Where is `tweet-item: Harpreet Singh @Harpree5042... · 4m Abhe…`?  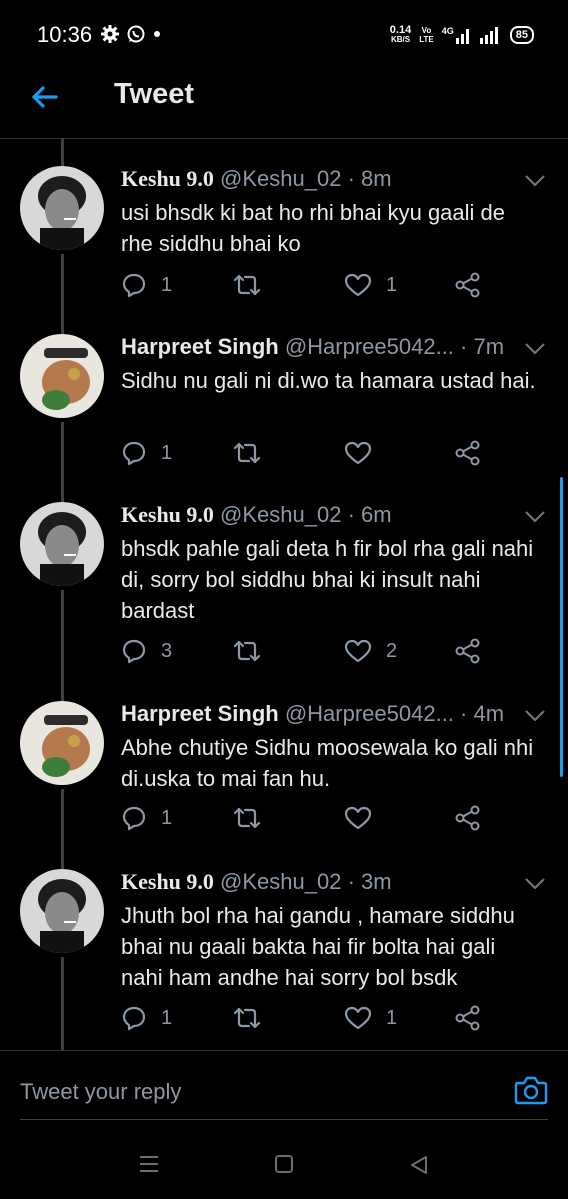
tweet-item: Harpreet Singh @Harpree5042... · 4m Abhe… is located at coordinates (284, 771).